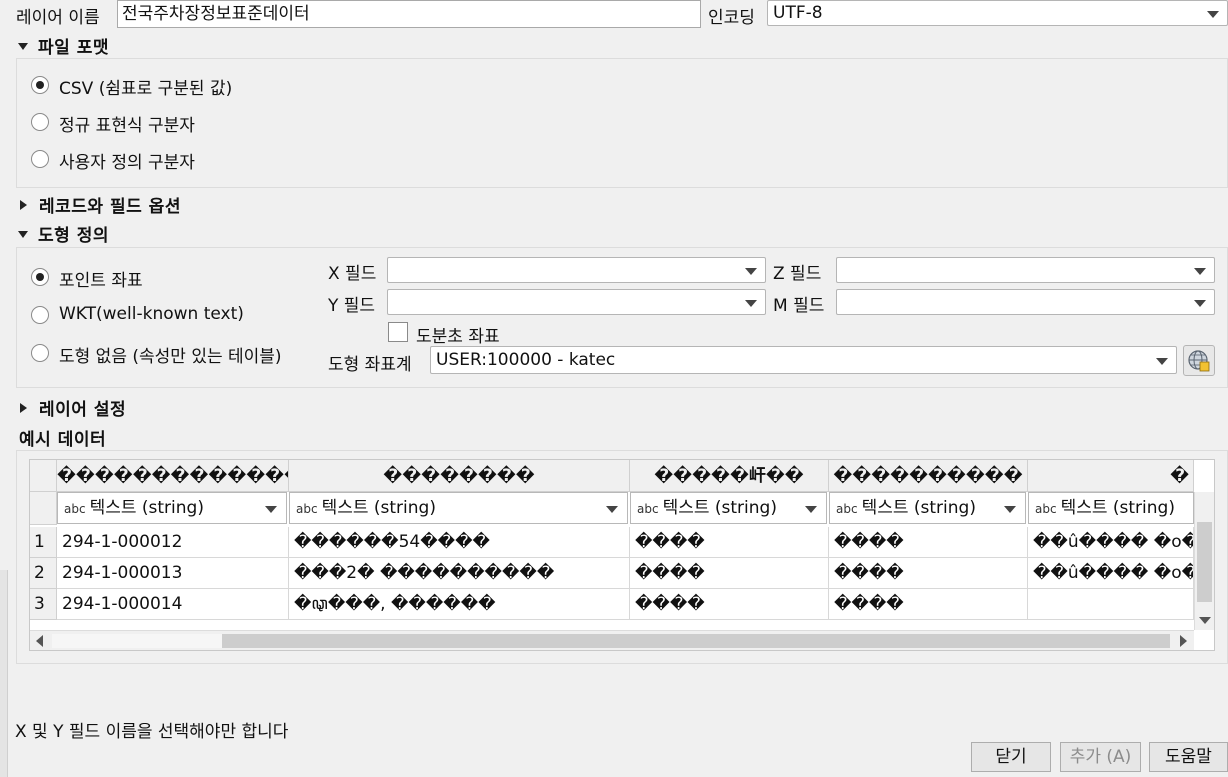 This screenshot has height=777, width=1228. Describe the element at coordinates (127, 123) in the screenshot. I see `regex-label: 정규 표현식 구분자` at that location.